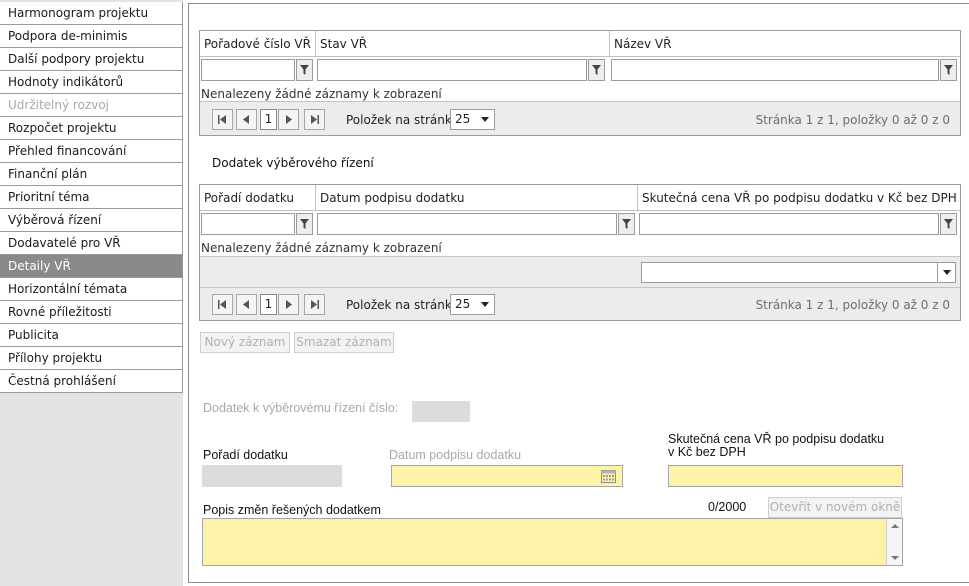  Describe the element at coordinates (580, 271) in the screenshot. I see `footer-row` at that location.